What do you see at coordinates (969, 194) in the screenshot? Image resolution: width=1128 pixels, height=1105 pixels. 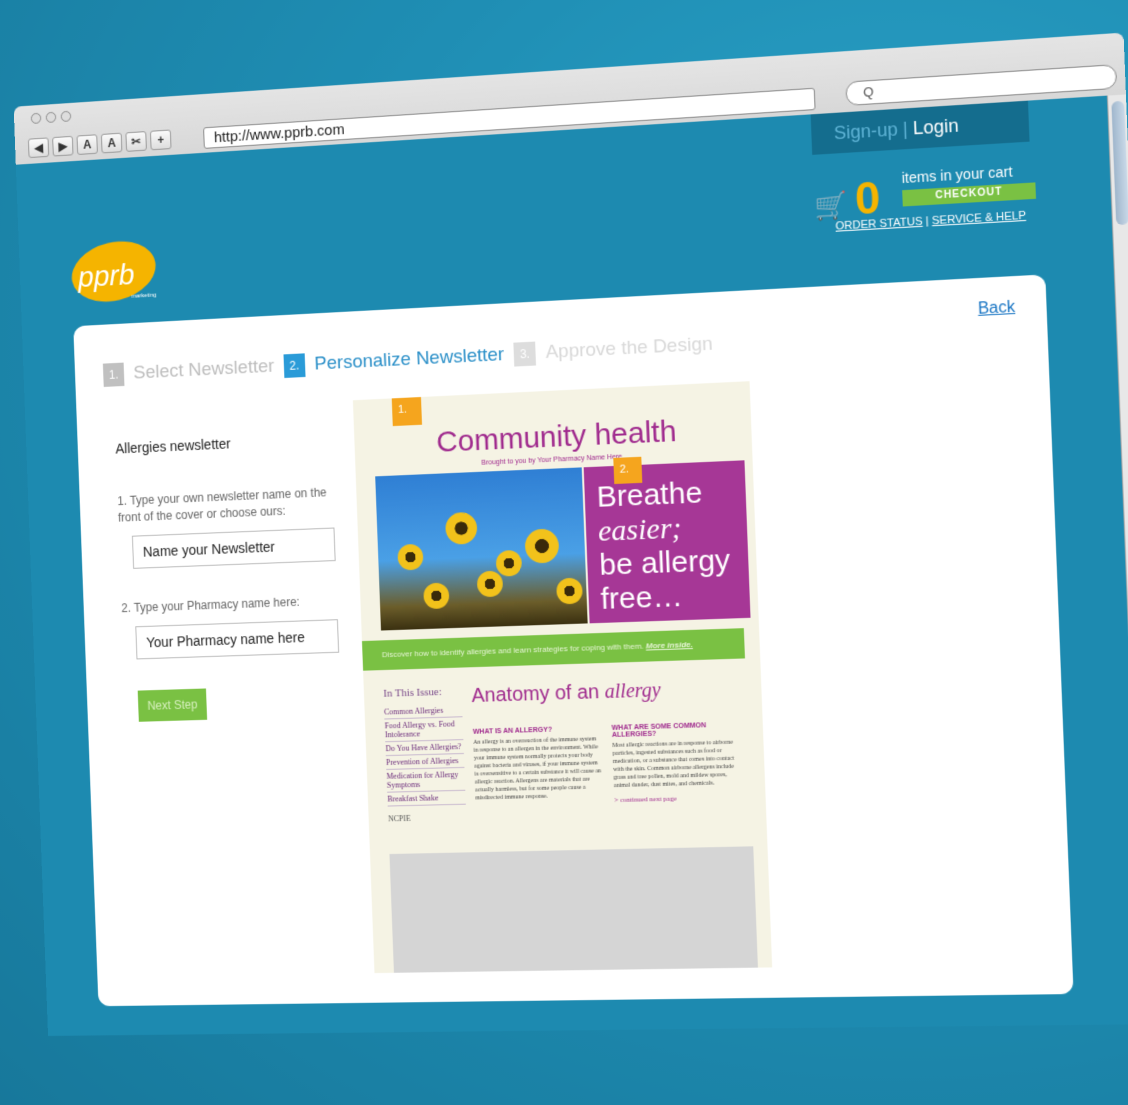 I see `checkout-button: CHECKOUT` at bounding box center [969, 194].